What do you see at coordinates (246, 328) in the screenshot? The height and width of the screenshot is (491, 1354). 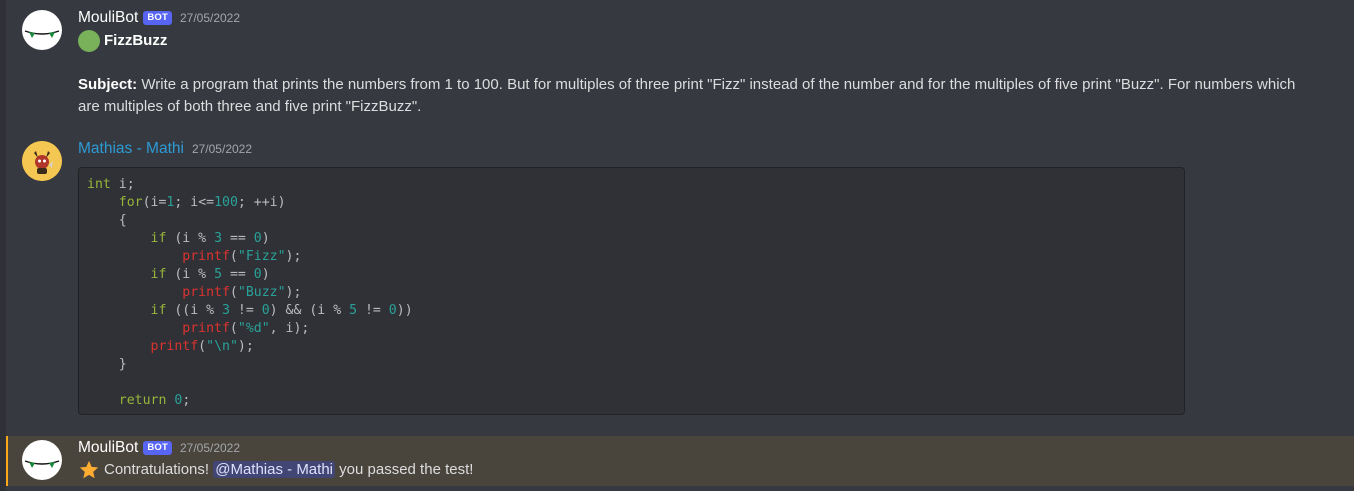 I see `code-line: printf("%d", i);` at bounding box center [246, 328].